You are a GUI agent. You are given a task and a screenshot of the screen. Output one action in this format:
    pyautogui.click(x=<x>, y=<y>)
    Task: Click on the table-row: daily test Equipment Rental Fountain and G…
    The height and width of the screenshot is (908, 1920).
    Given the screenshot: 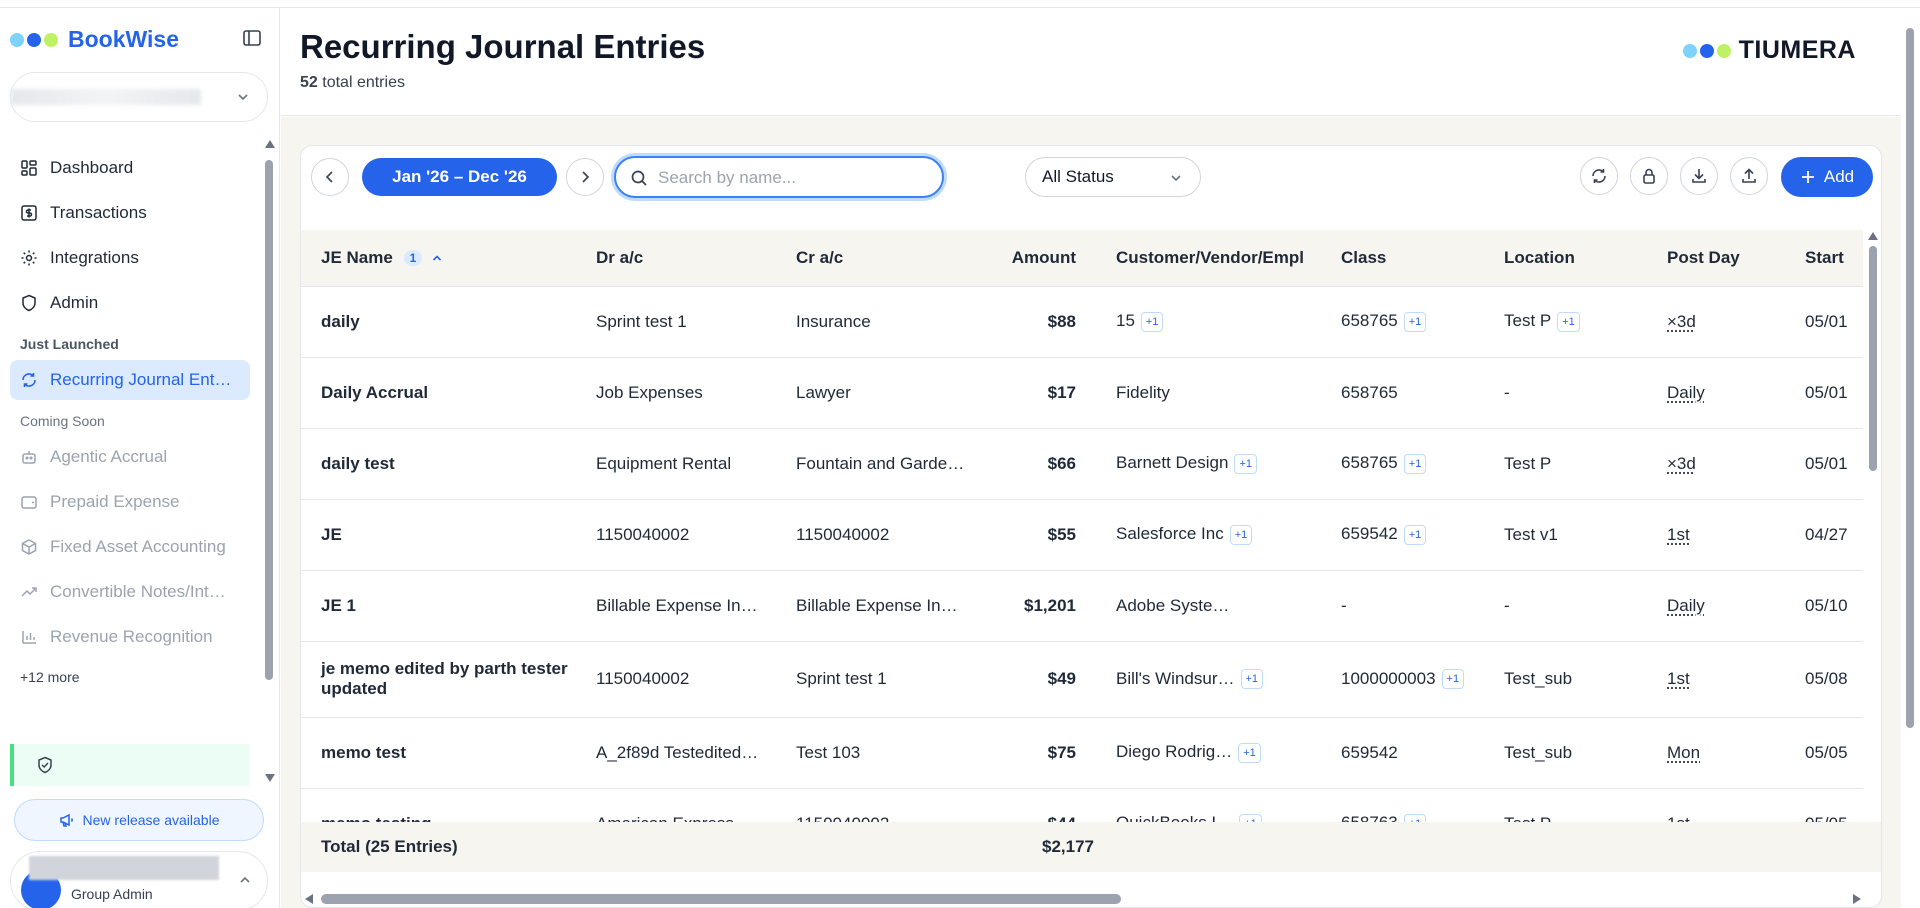 What is the action you would take?
    pyautogui.click(x=1082, y=464)
    